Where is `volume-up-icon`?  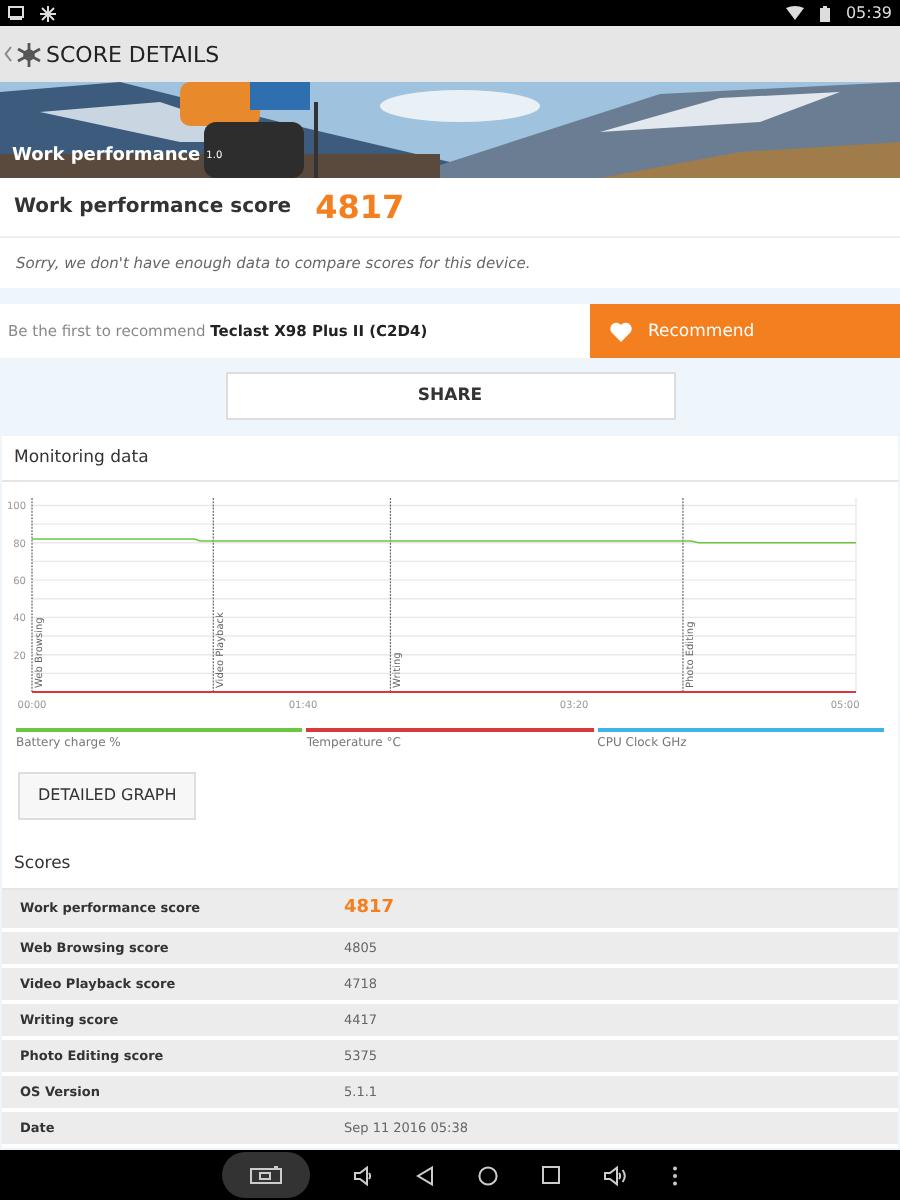
volume-up-icon is located at coordinates (616, 1175).